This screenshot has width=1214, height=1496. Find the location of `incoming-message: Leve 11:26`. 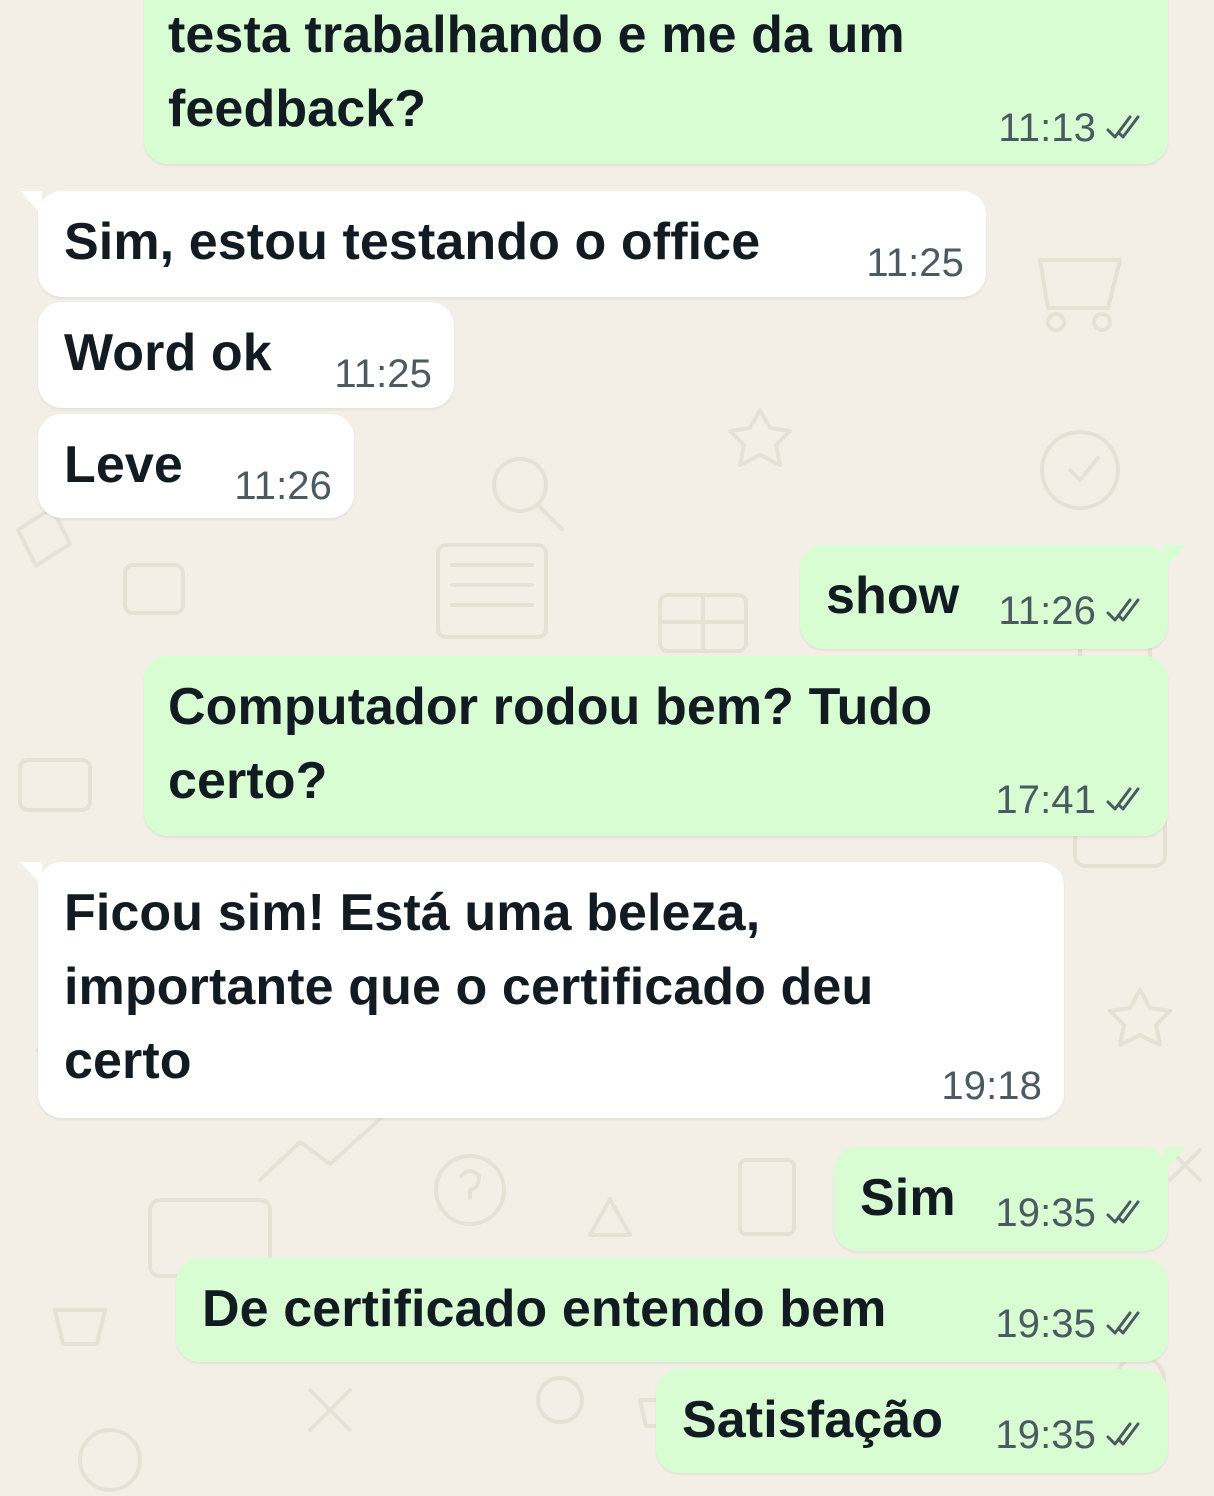

incoming-message: Leve 11:26 is located at coordinates (196, 466).